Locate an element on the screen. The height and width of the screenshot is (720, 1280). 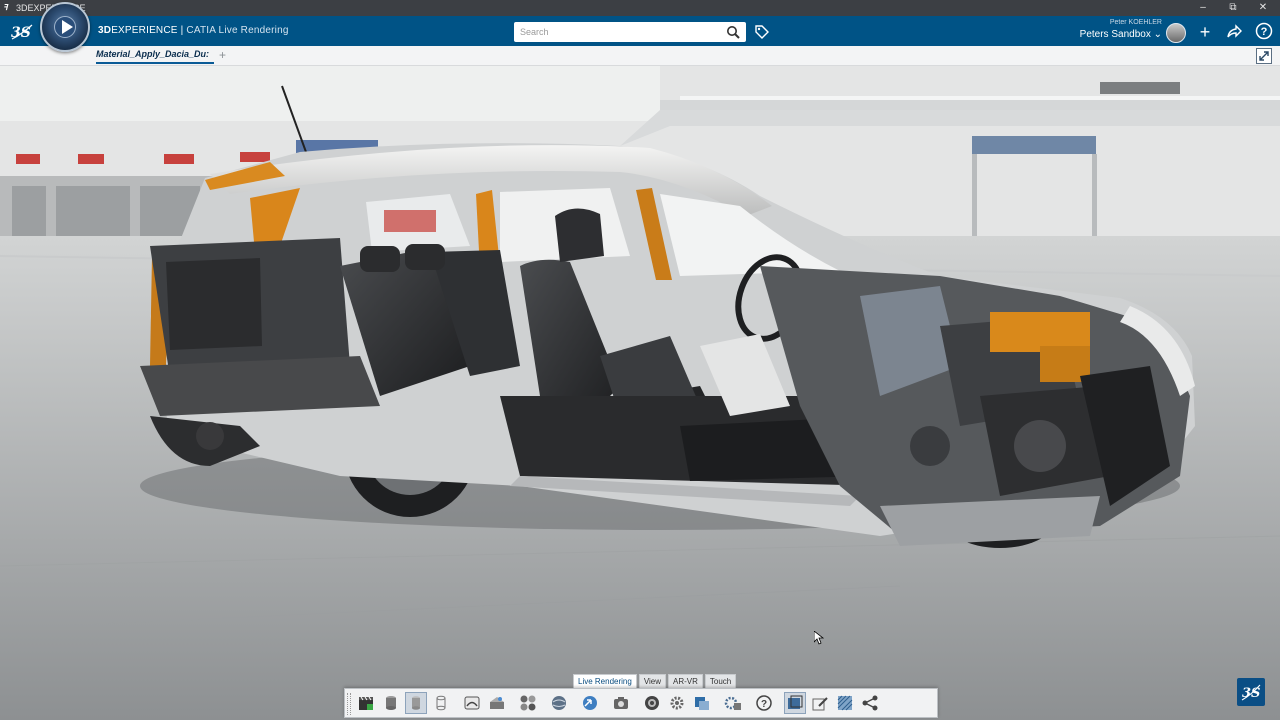
search-icon is located at coordinates (734, 32).